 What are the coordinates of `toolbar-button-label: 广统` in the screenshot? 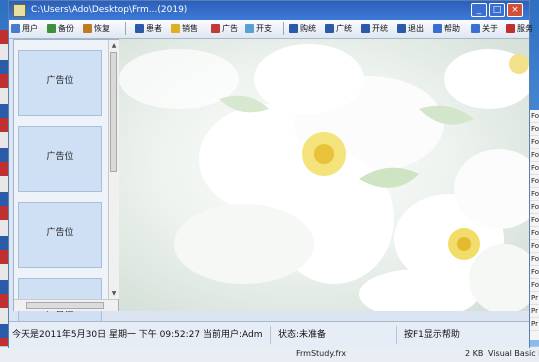 It's located at (344, 28).